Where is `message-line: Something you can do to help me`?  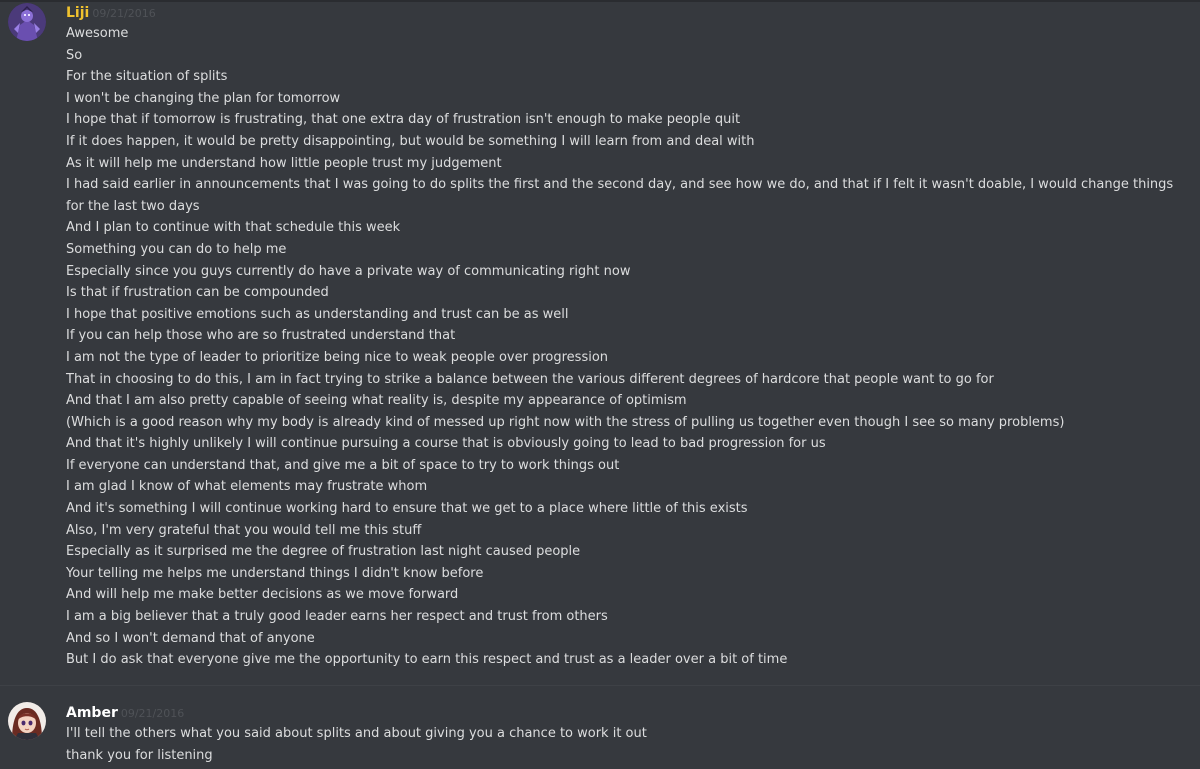 message-line: Something you can do to help me is located at coordinates (176, 249).